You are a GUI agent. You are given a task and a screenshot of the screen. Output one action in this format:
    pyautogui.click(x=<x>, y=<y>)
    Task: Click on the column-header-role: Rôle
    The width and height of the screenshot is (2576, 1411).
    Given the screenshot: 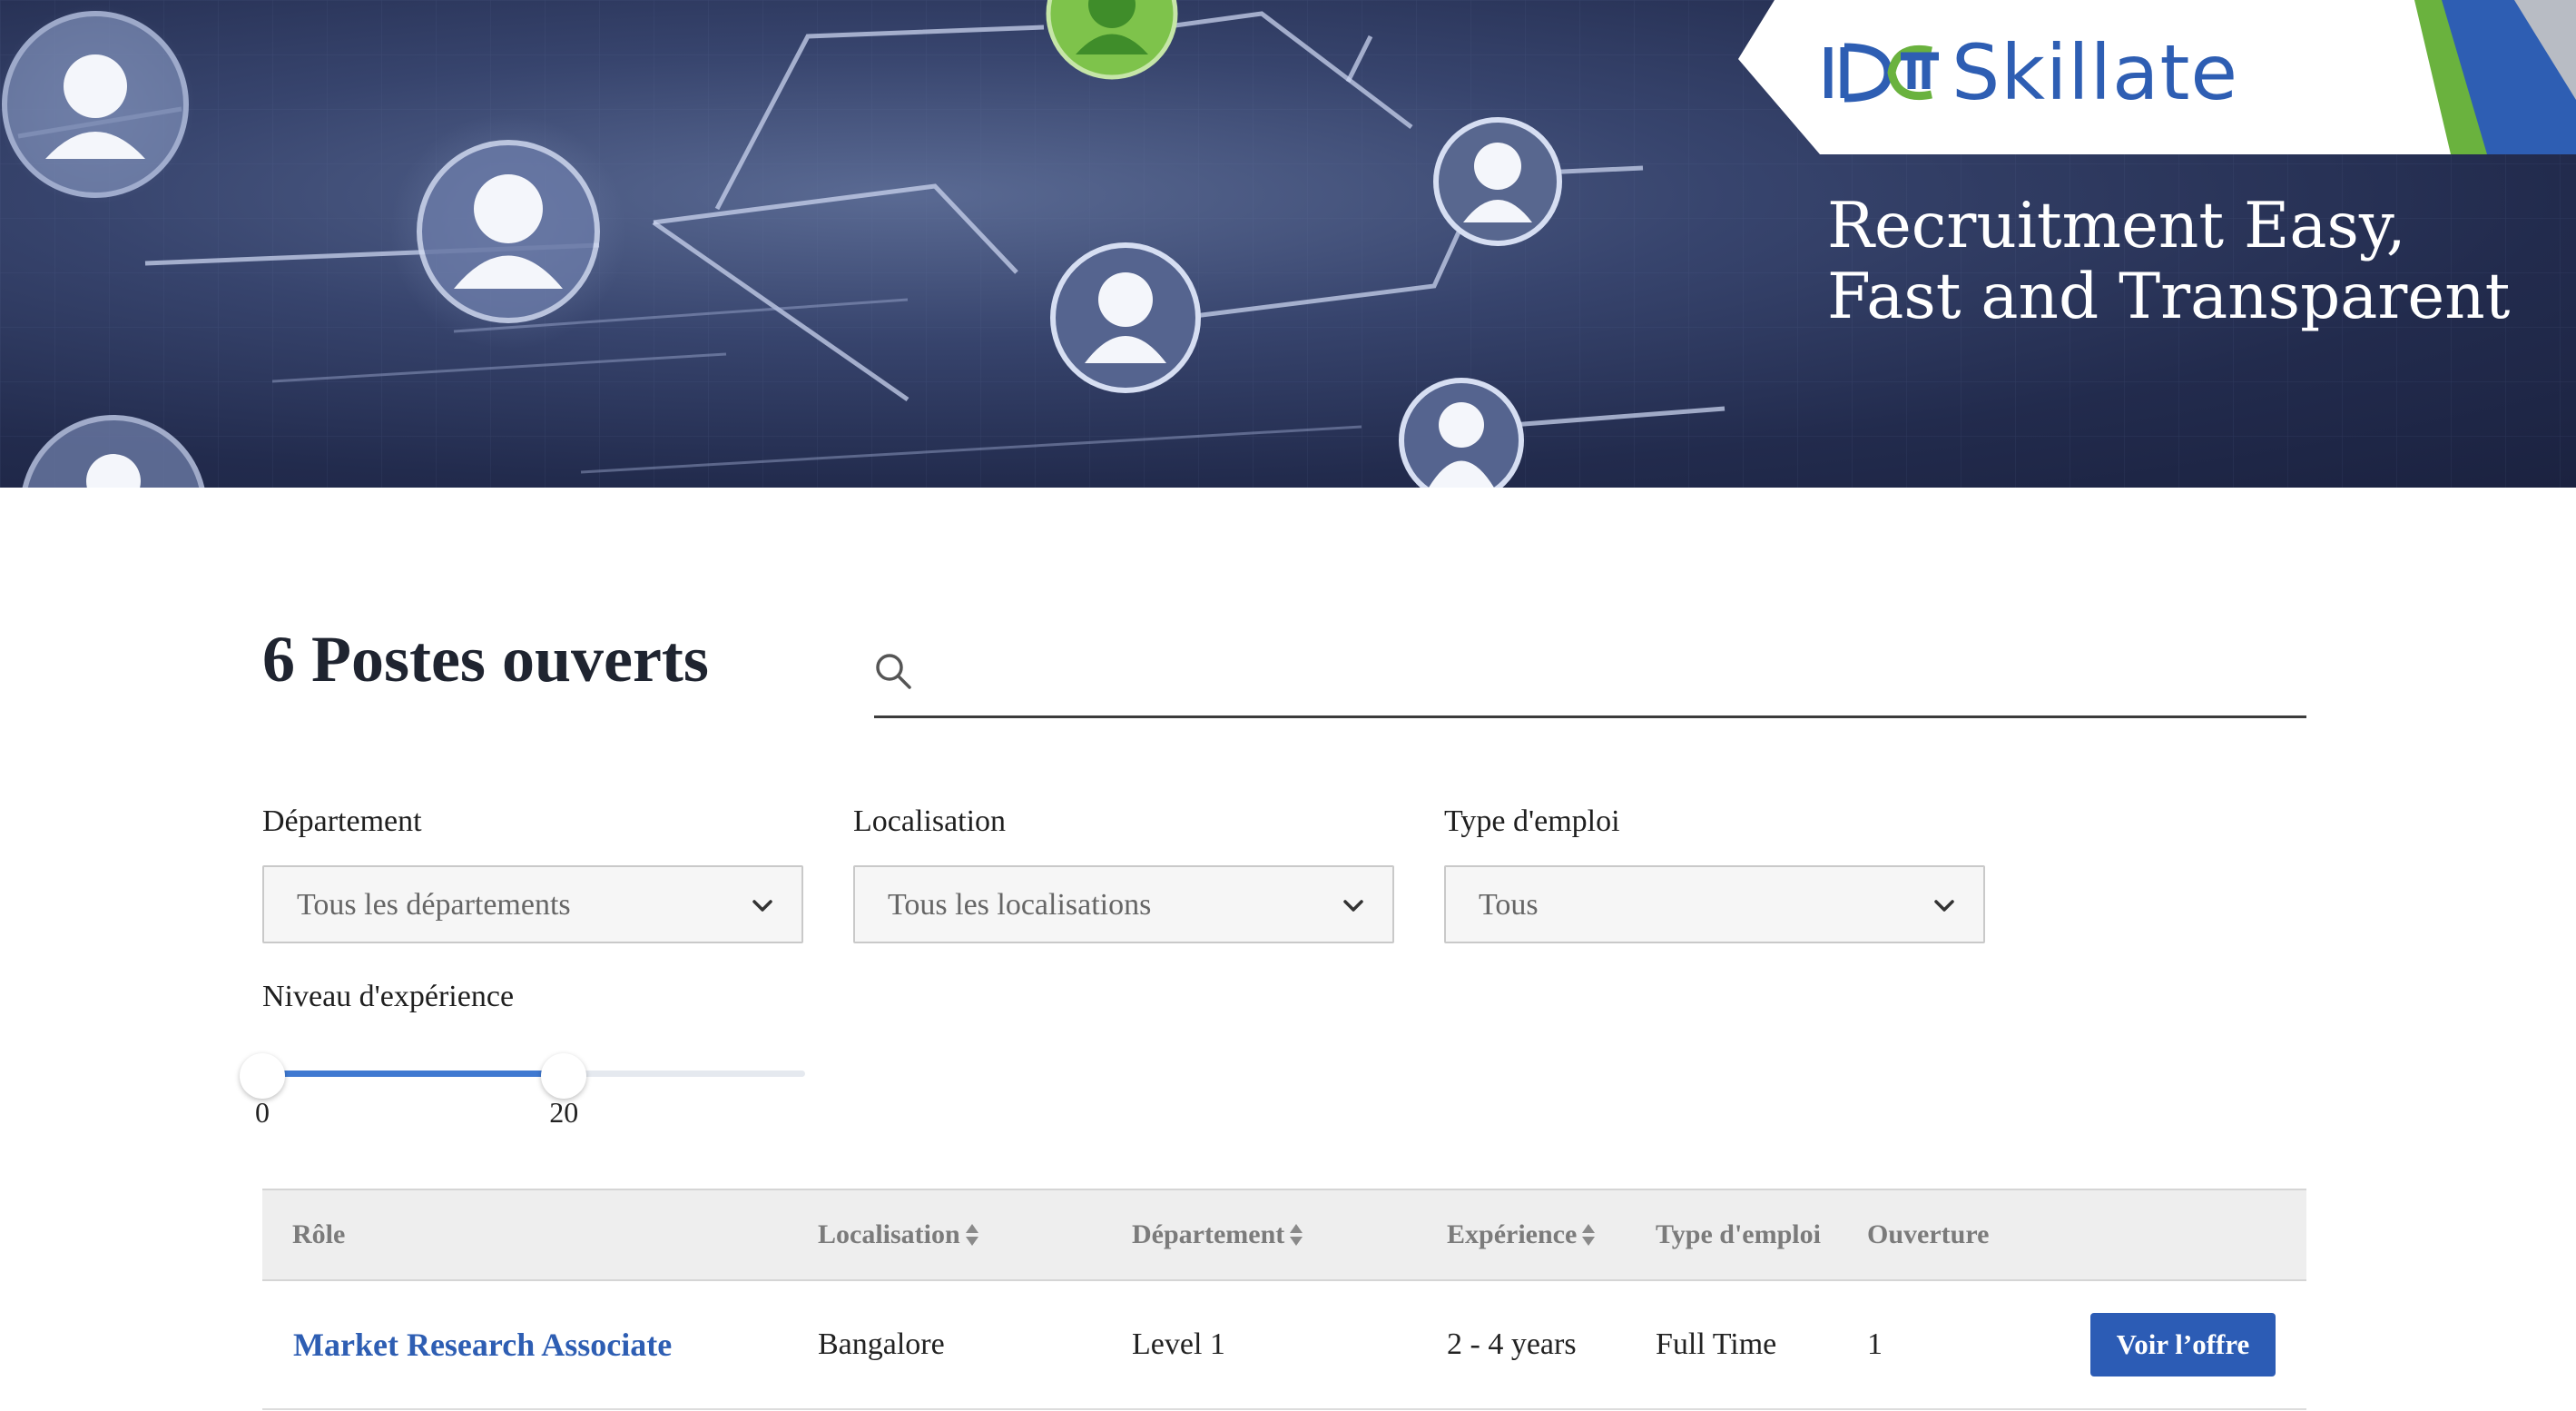 What is the action you would take?
    pyautogui.click(x=318, y=1235)
    